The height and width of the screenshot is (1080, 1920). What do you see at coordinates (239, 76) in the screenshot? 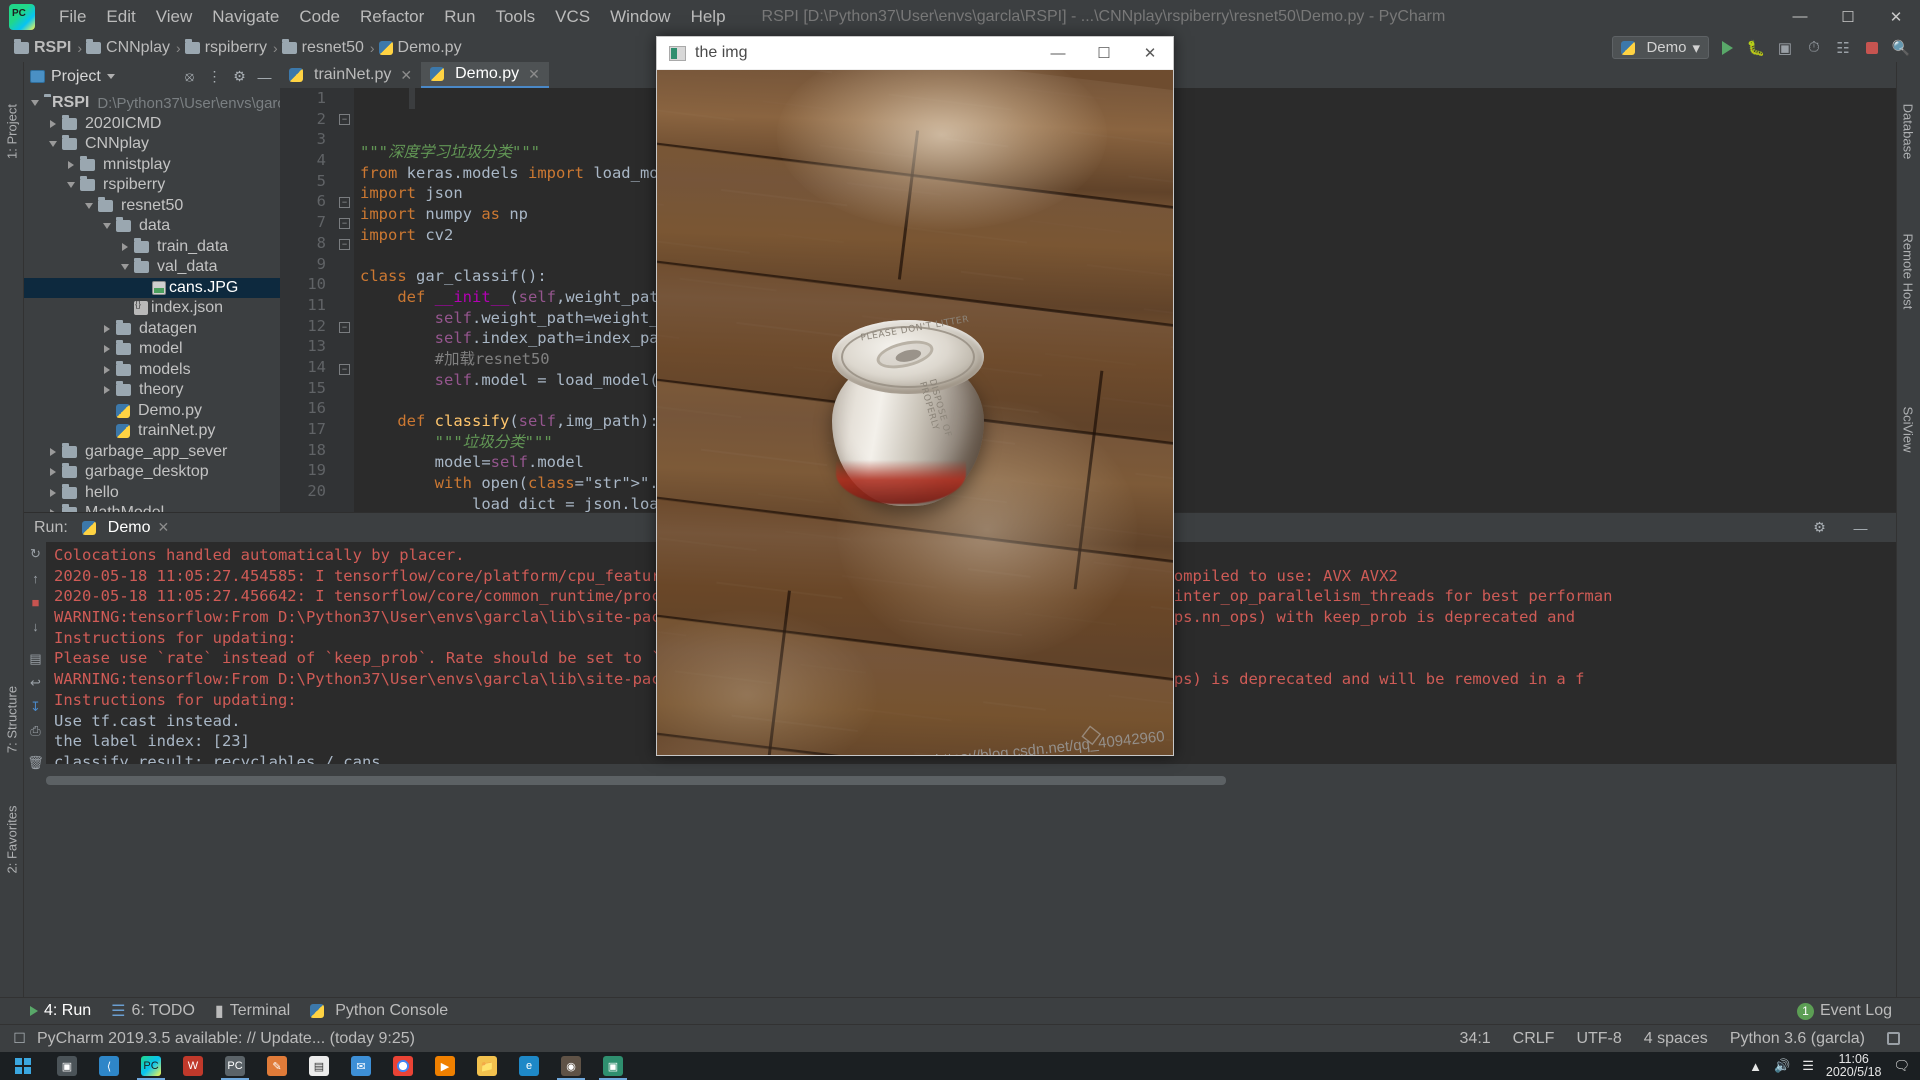
I see `gear-icon: ⚙` at bounding box center [239, 76].